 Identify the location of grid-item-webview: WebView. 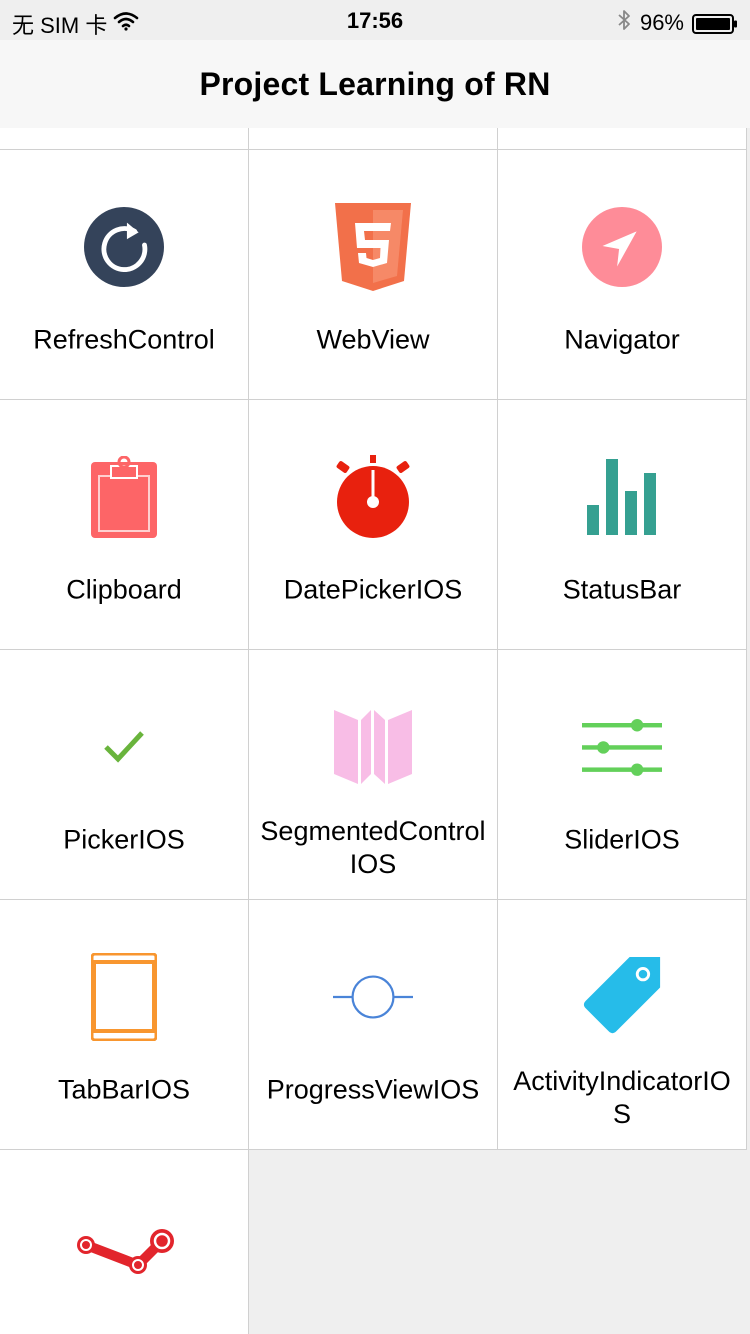
(373, 275).